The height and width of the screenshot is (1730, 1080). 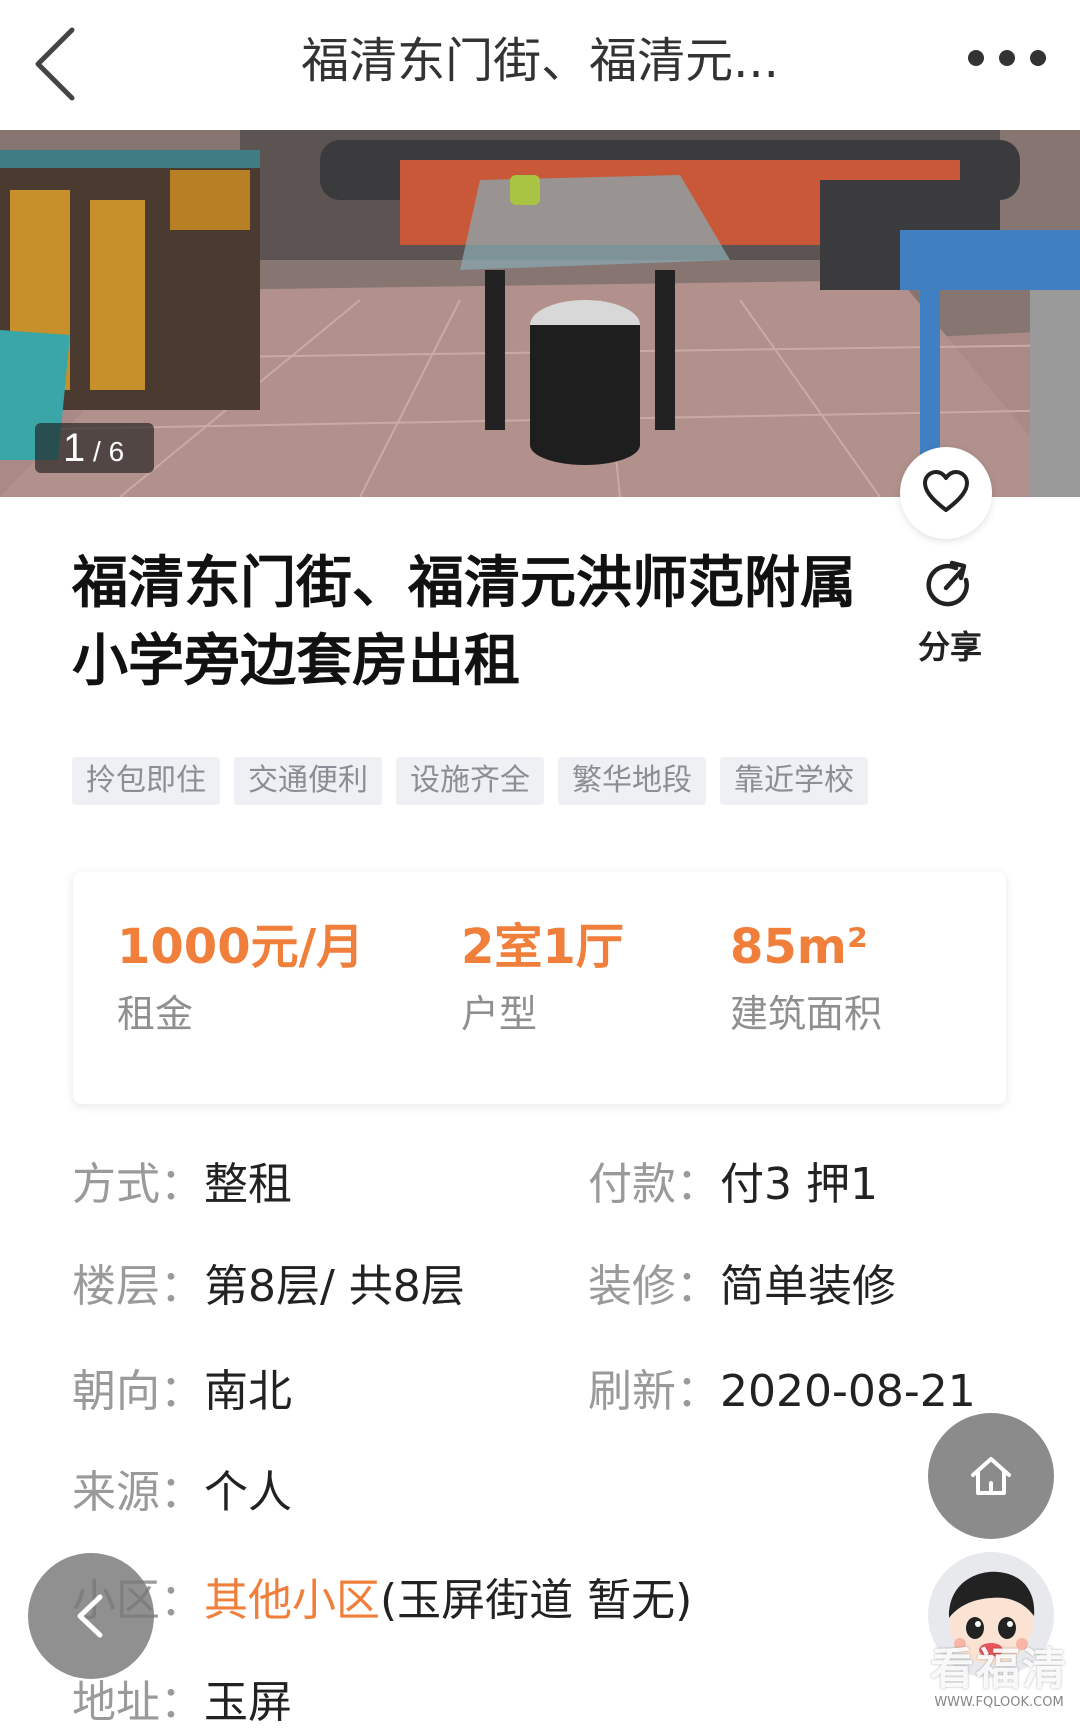 I want to click on detail-key: 付款：, so click(x=654, y=1184).